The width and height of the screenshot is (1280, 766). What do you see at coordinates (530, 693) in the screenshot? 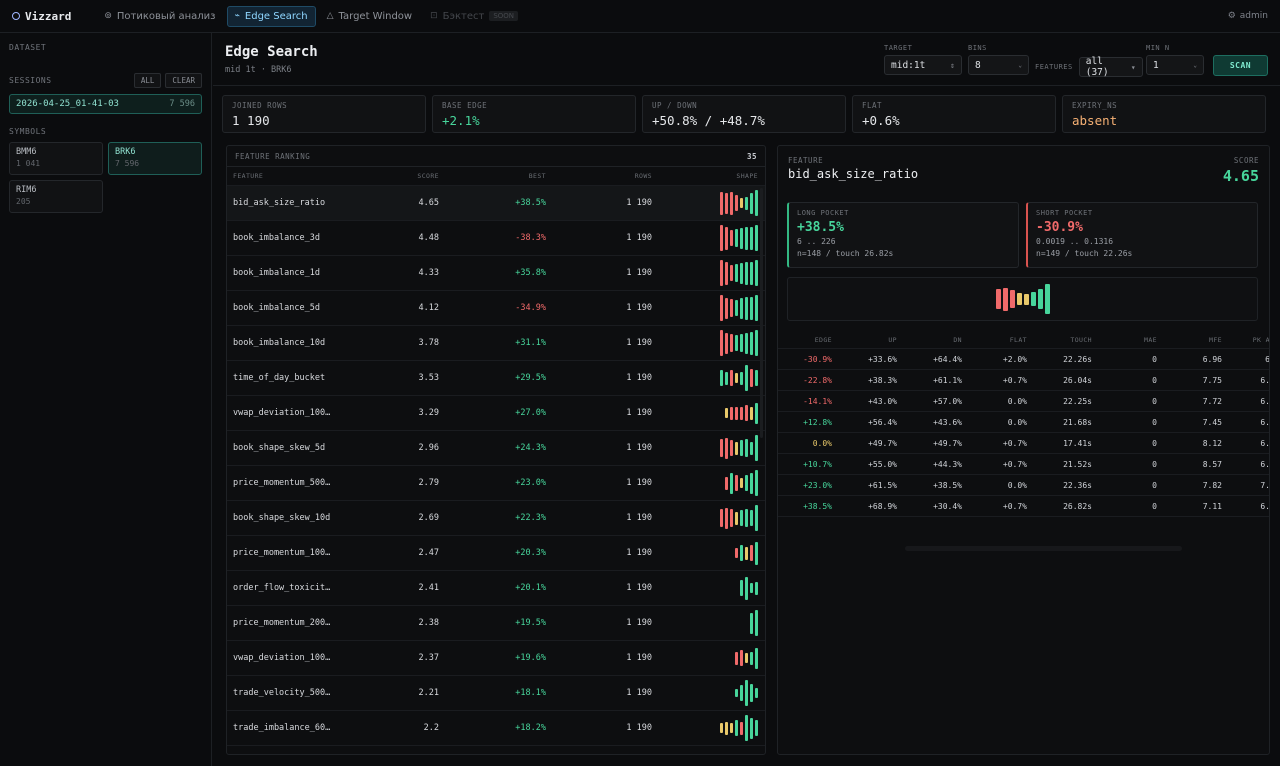
I see `feature-best: +18.1%` at bounding box center [530, 693].